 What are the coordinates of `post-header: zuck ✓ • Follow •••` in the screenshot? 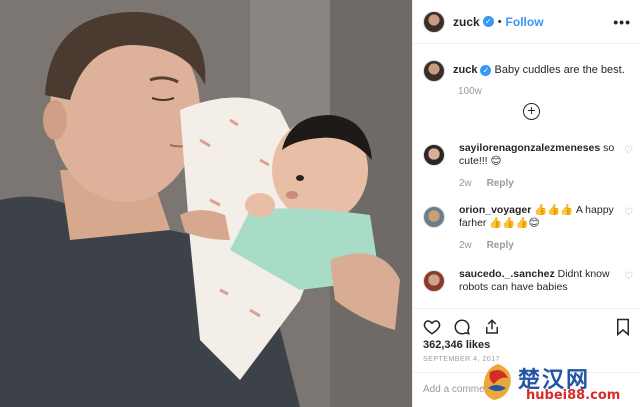 It's located at (526, 22).